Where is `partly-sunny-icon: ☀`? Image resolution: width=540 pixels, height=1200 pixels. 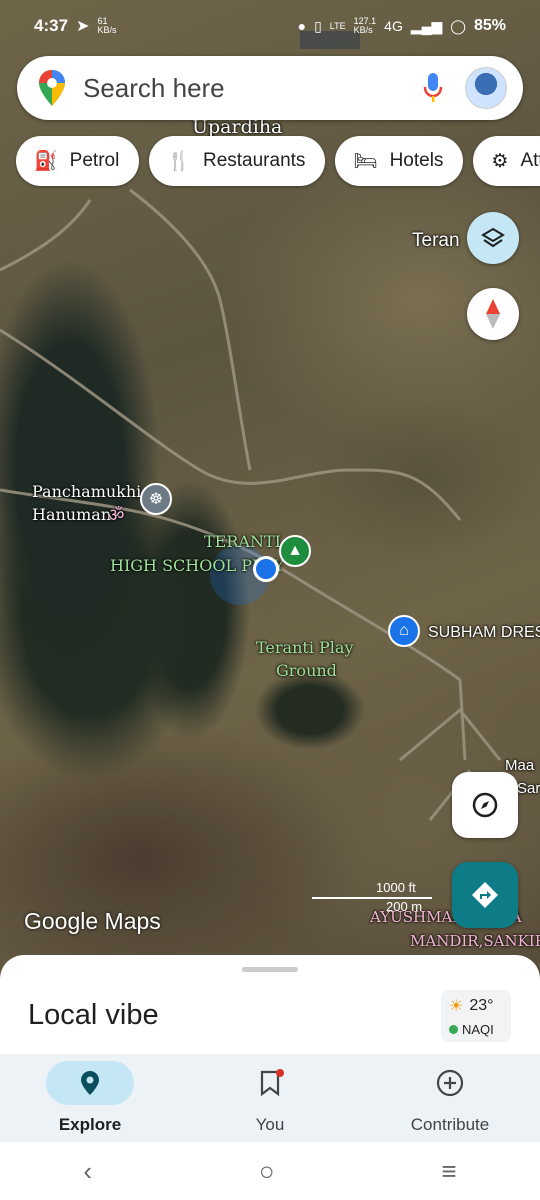 partly-sunny-icon: ☀ is located at coordinates (456, 1006).